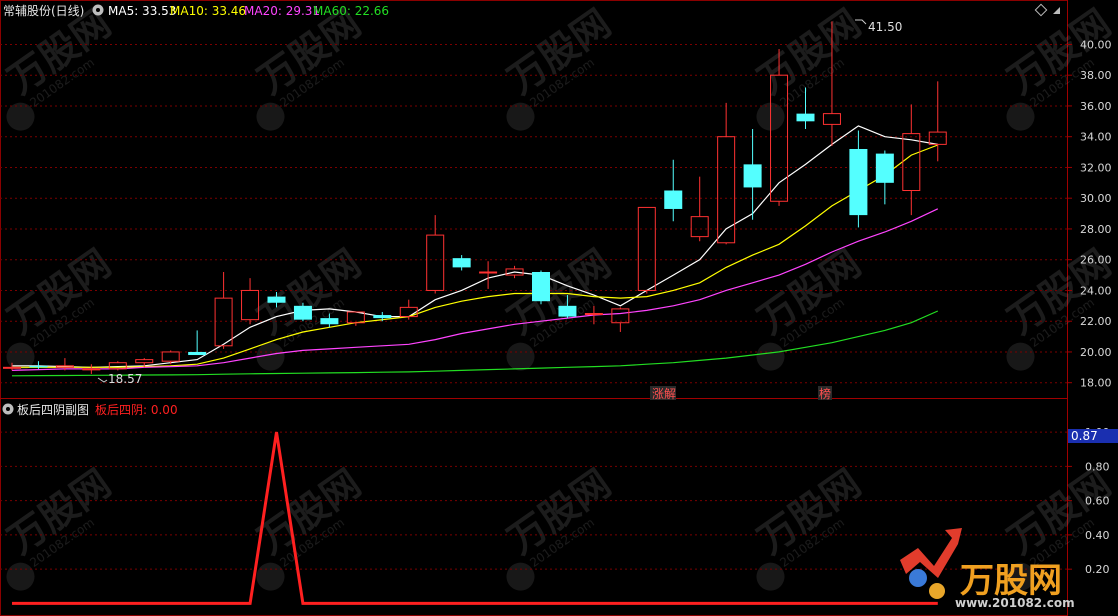  What do you see at coordinates (1056, 10) in the screenshot?
I see `tri-icon` at bounding box center [1056, 10].